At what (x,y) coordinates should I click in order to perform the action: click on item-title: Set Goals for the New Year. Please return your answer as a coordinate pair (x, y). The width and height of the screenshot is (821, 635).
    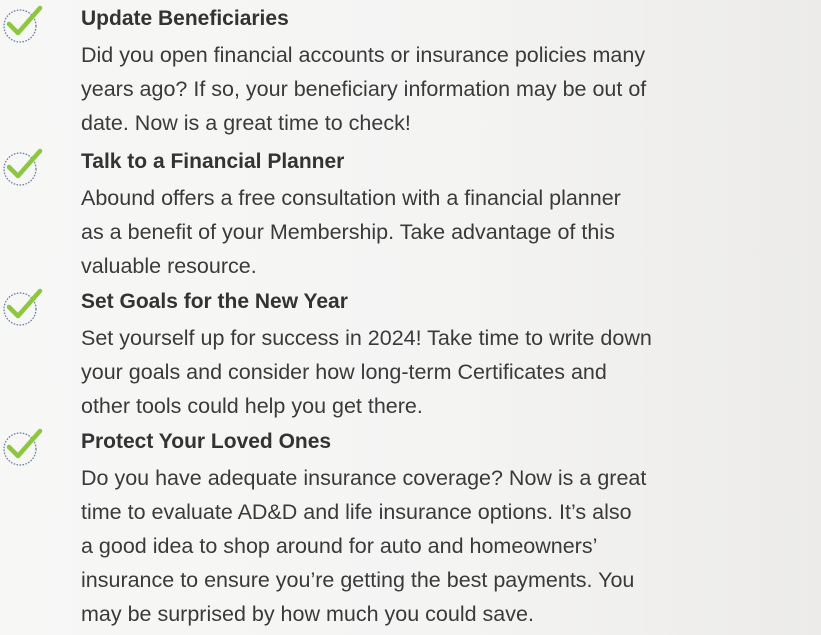
    Looking at the image, I should click on (214, 301).